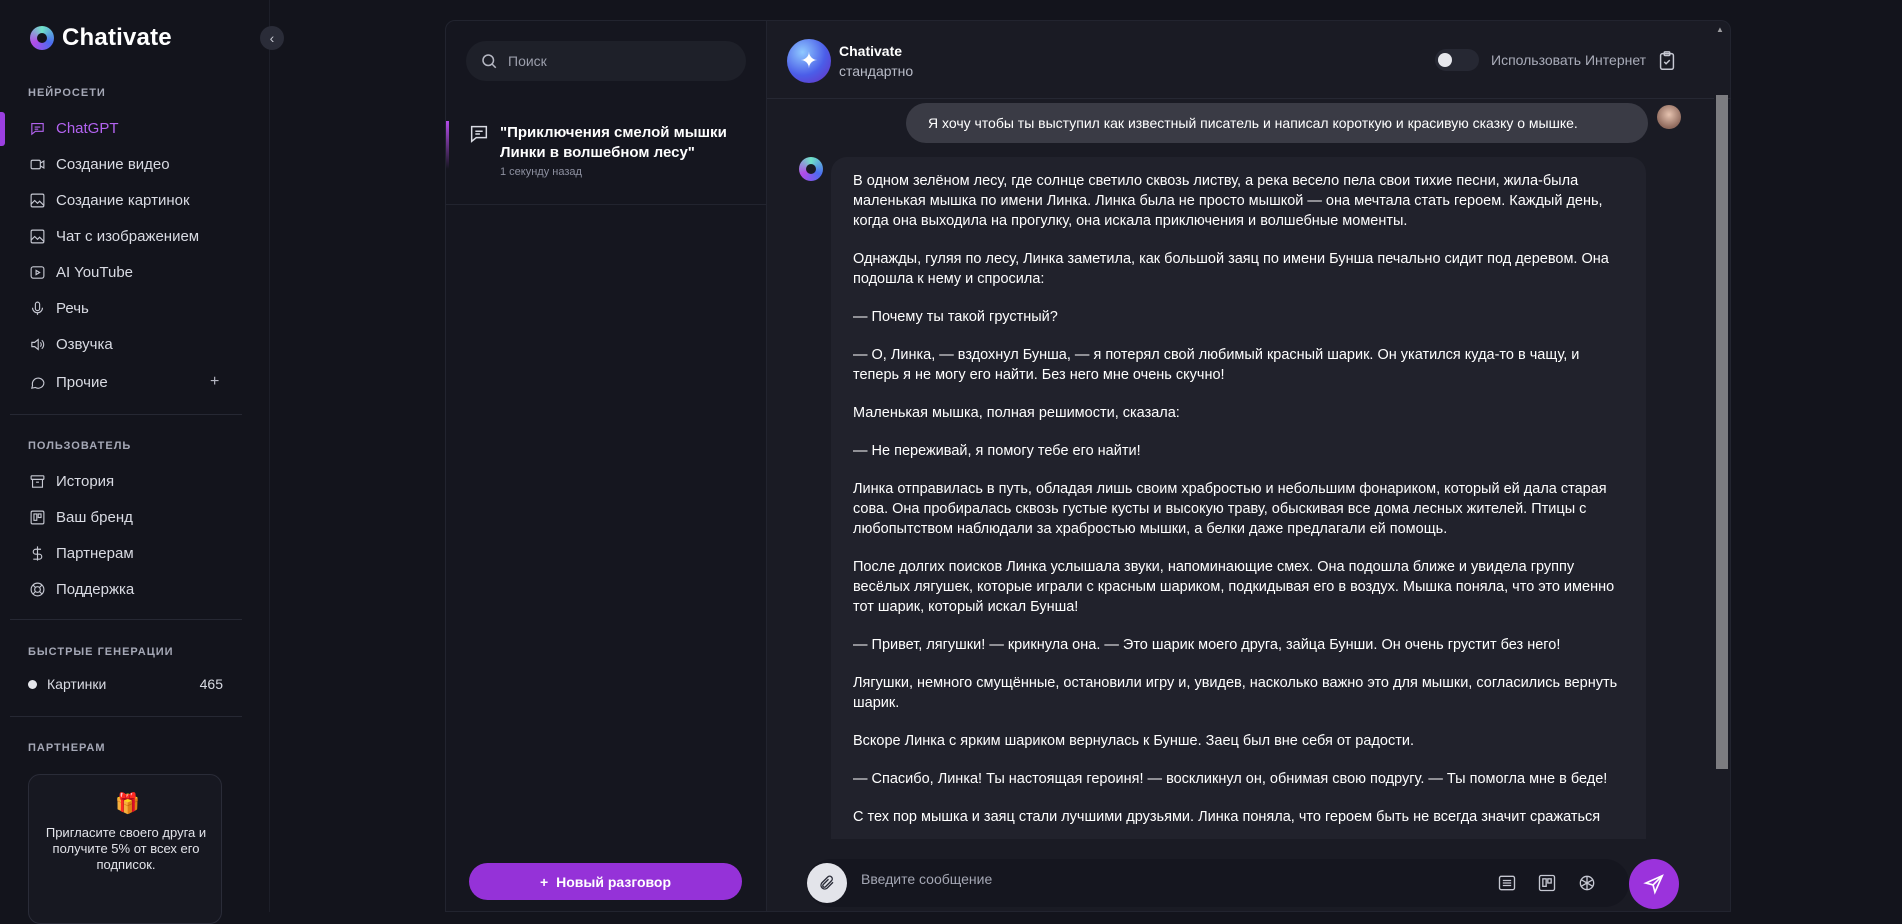 The height and width of the screenshot is (924, 1902). Describe the element at coordinates (37, 164) in the screenshot. I see `video-camera-icon` at that location.